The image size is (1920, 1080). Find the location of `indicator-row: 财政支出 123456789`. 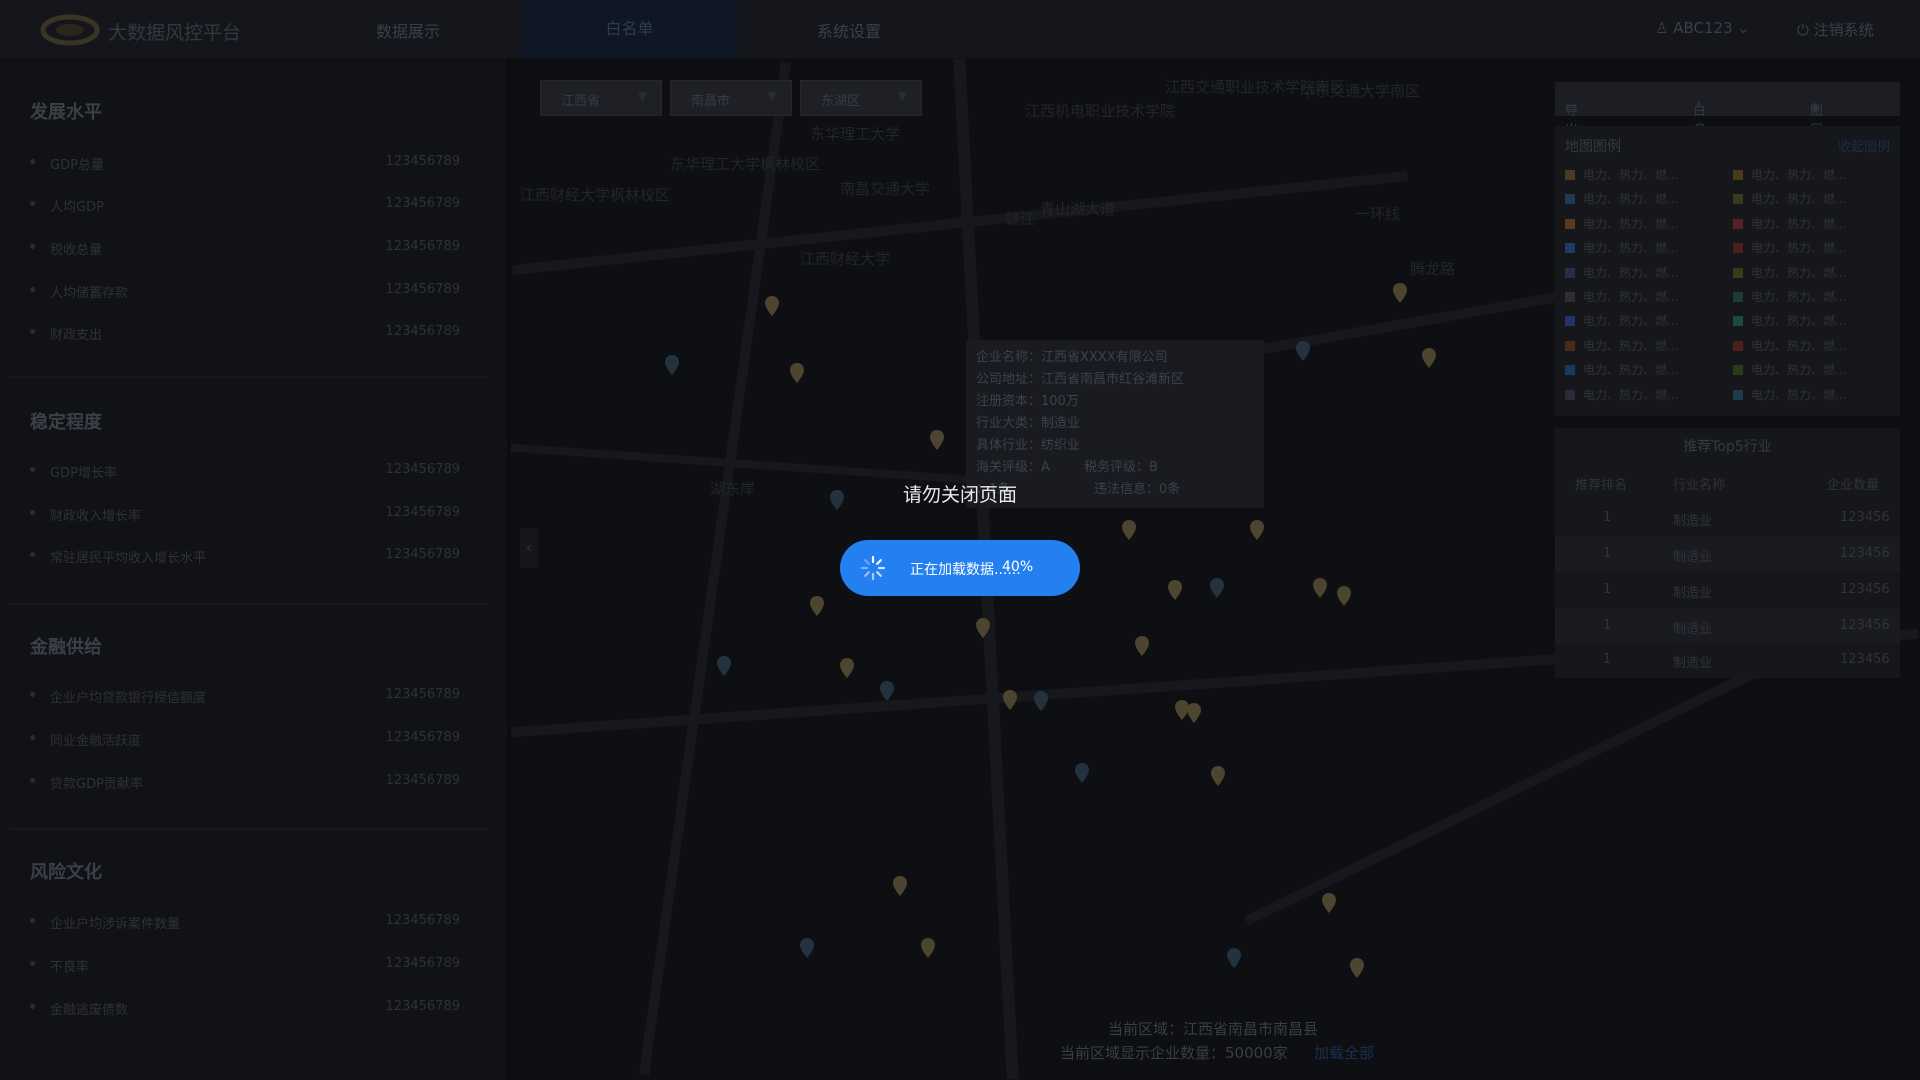

indicator-row: 财政支出 123456789 is located at coordinates (245, 334).